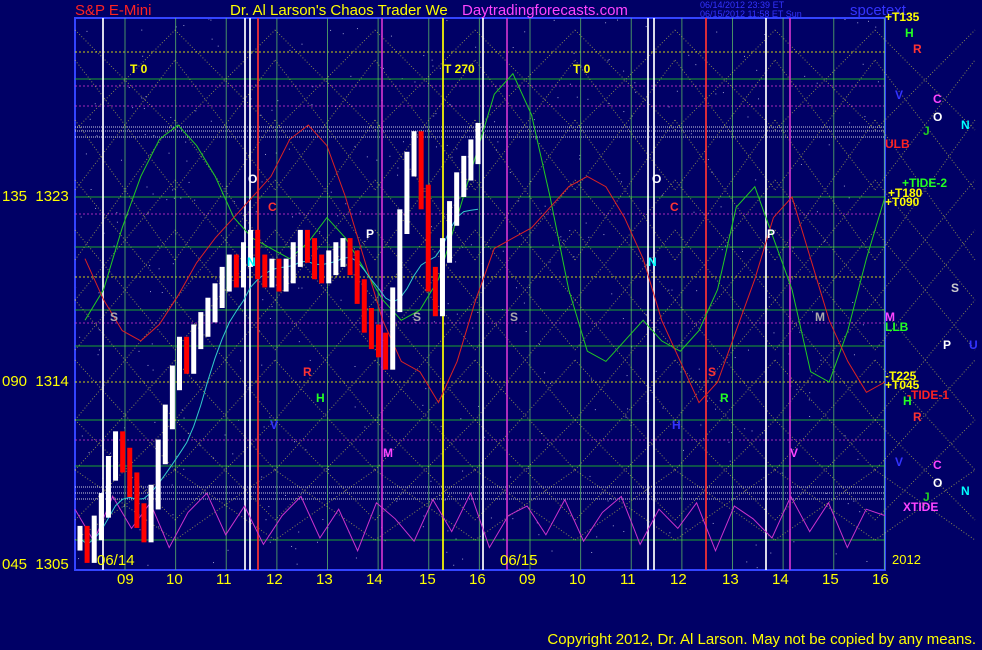  I want to click on date-label: 06/15, so click(519, 560).